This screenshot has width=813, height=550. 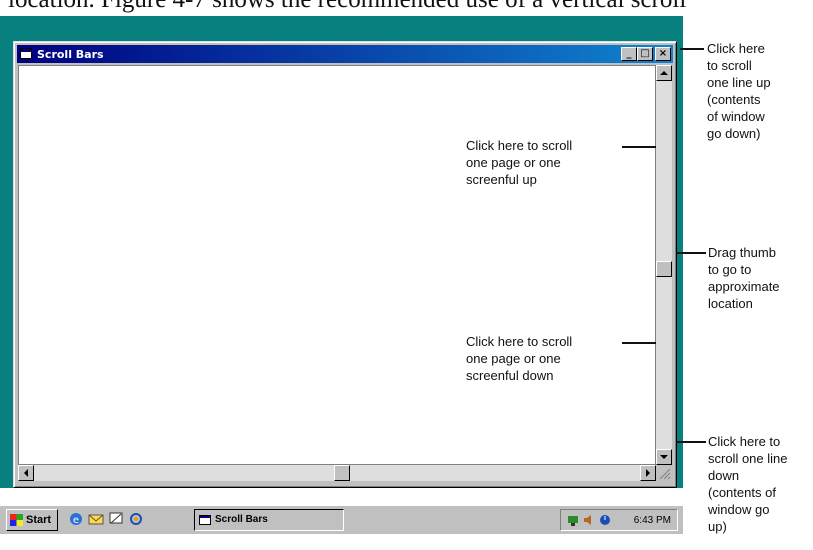 I want to click on close-button: ×, so click(x=663, y=54).